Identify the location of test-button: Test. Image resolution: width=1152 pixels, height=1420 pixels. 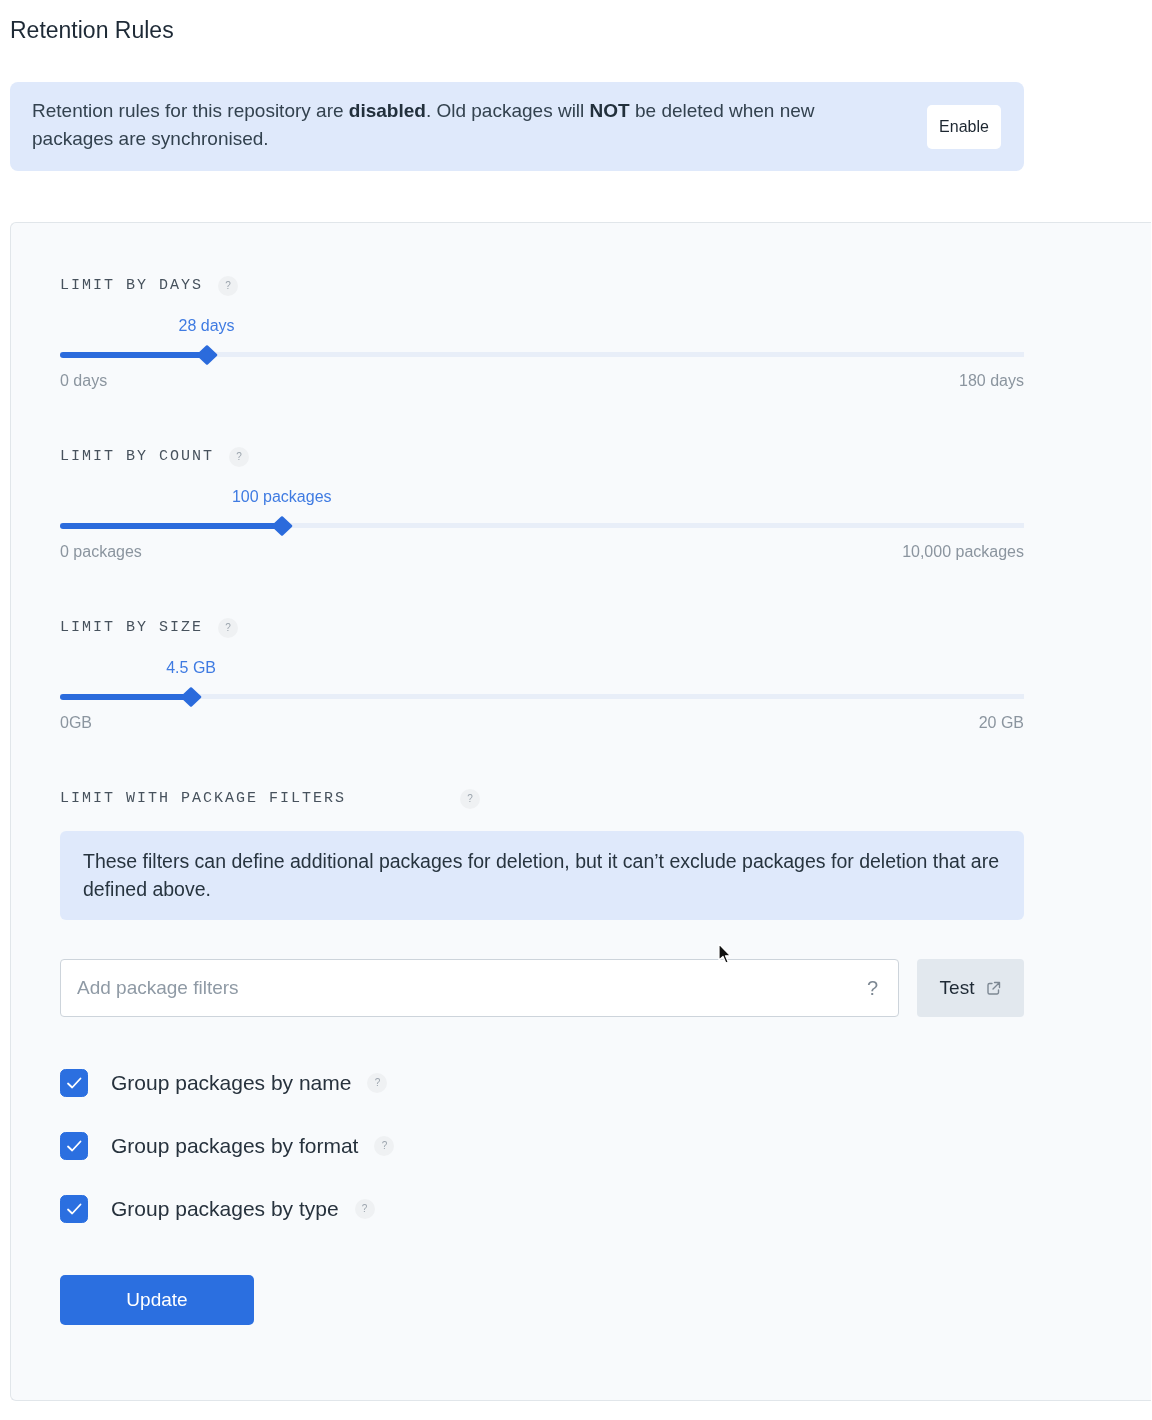
(970, 988).